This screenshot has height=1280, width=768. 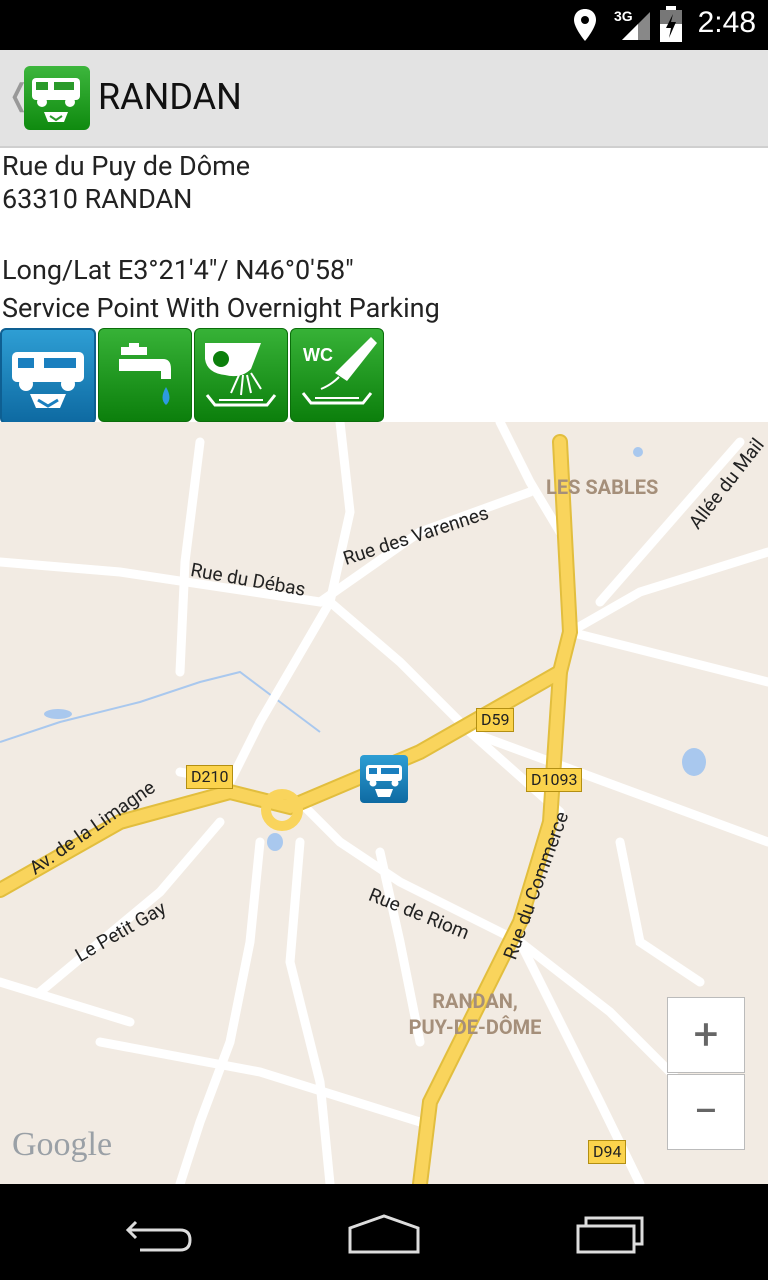 I want to click on zoom-in-button: +, so click(x=706, y=1035).